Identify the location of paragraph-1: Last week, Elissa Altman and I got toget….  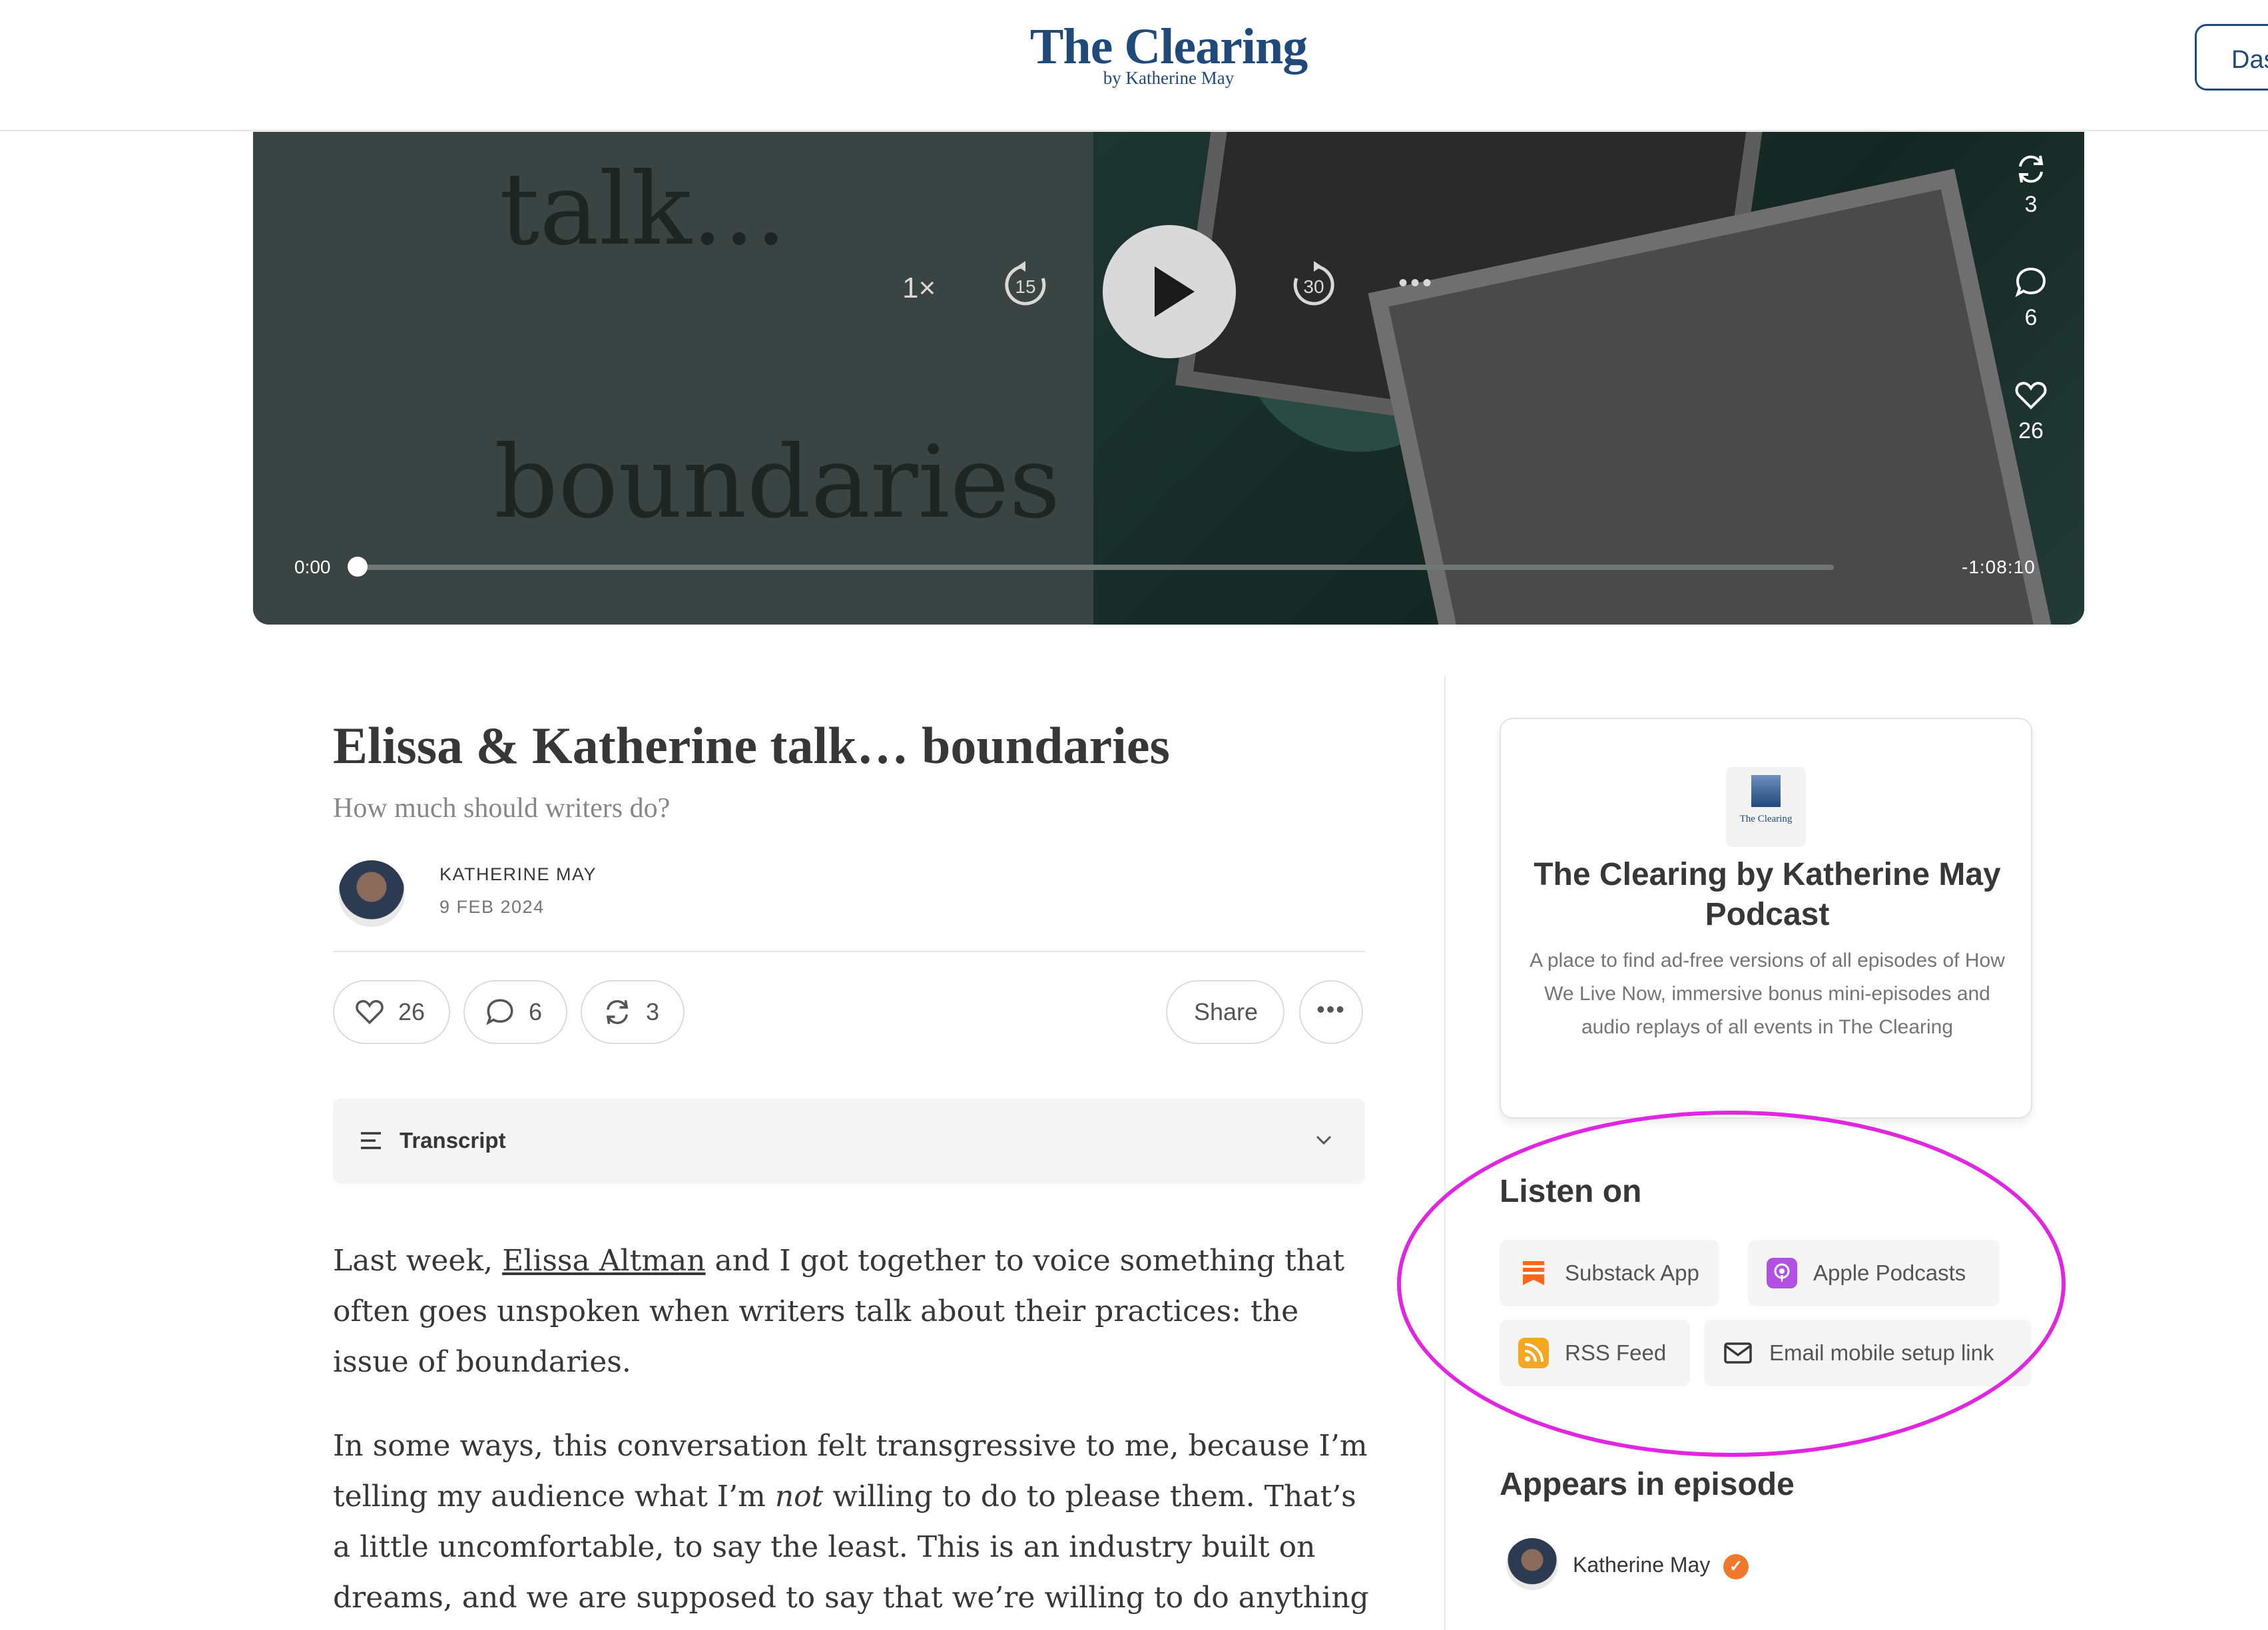
(852, 1312).